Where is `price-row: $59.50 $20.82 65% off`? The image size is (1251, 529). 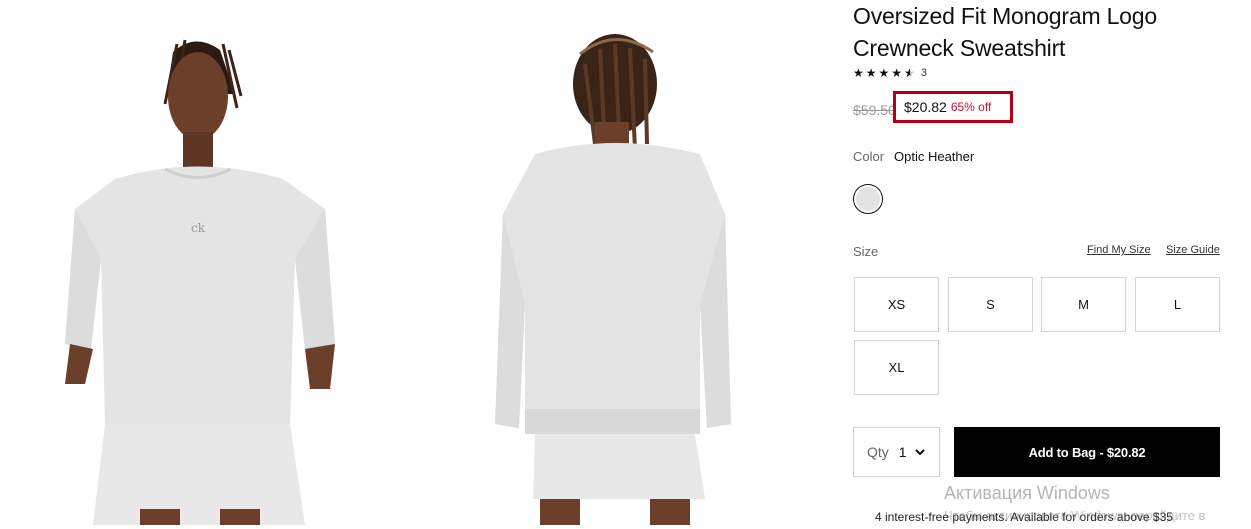 price-row: $59.50 $20.82 65% off is located at coordinates (933, 107).